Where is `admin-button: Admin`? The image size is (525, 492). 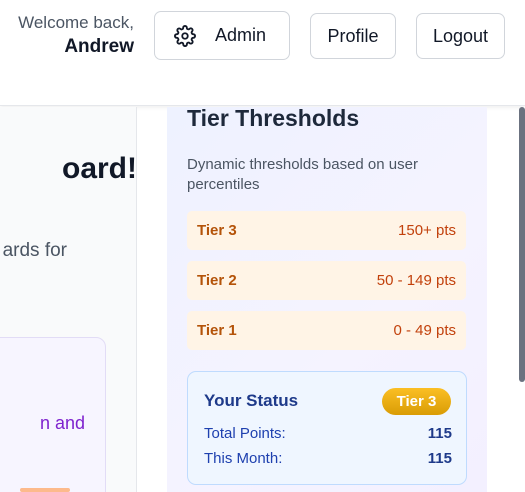
admin-button: Admin is located at coordinates (222, 35).